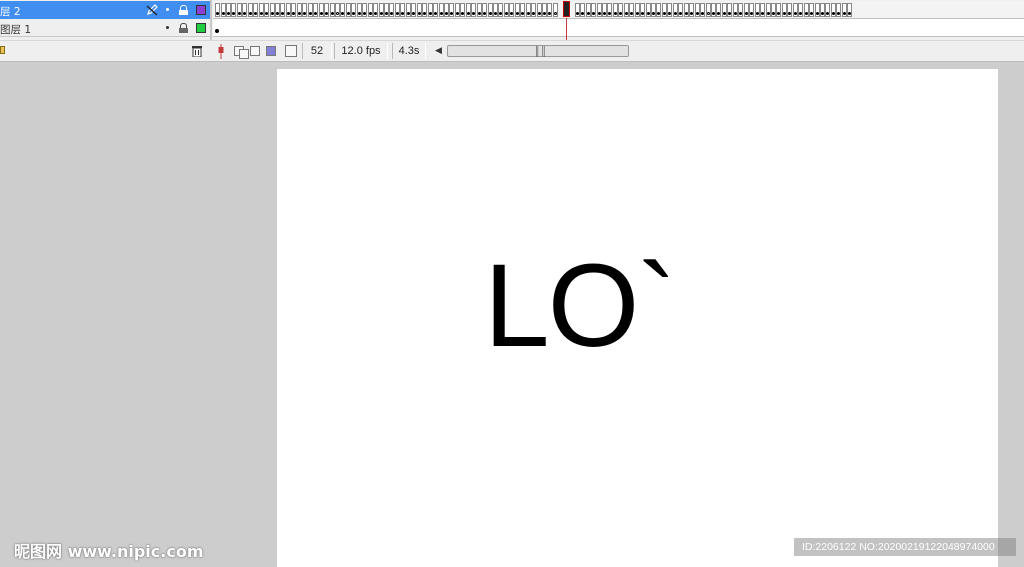 This screenshot has height=567, width=1024. What do you see at coordinates (167, 9) in the screenshot?
I see `visibility-dot` at bounding box center [167, 9].